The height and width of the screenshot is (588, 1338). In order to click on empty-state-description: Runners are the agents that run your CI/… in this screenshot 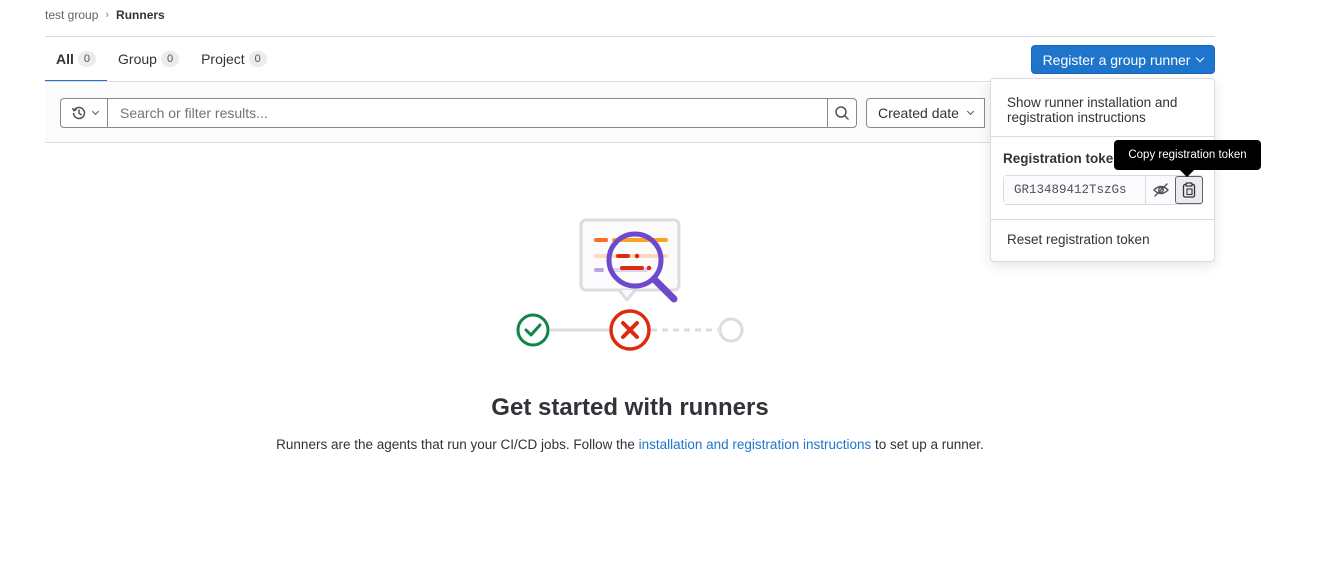, I will do `click(630, 444)`.